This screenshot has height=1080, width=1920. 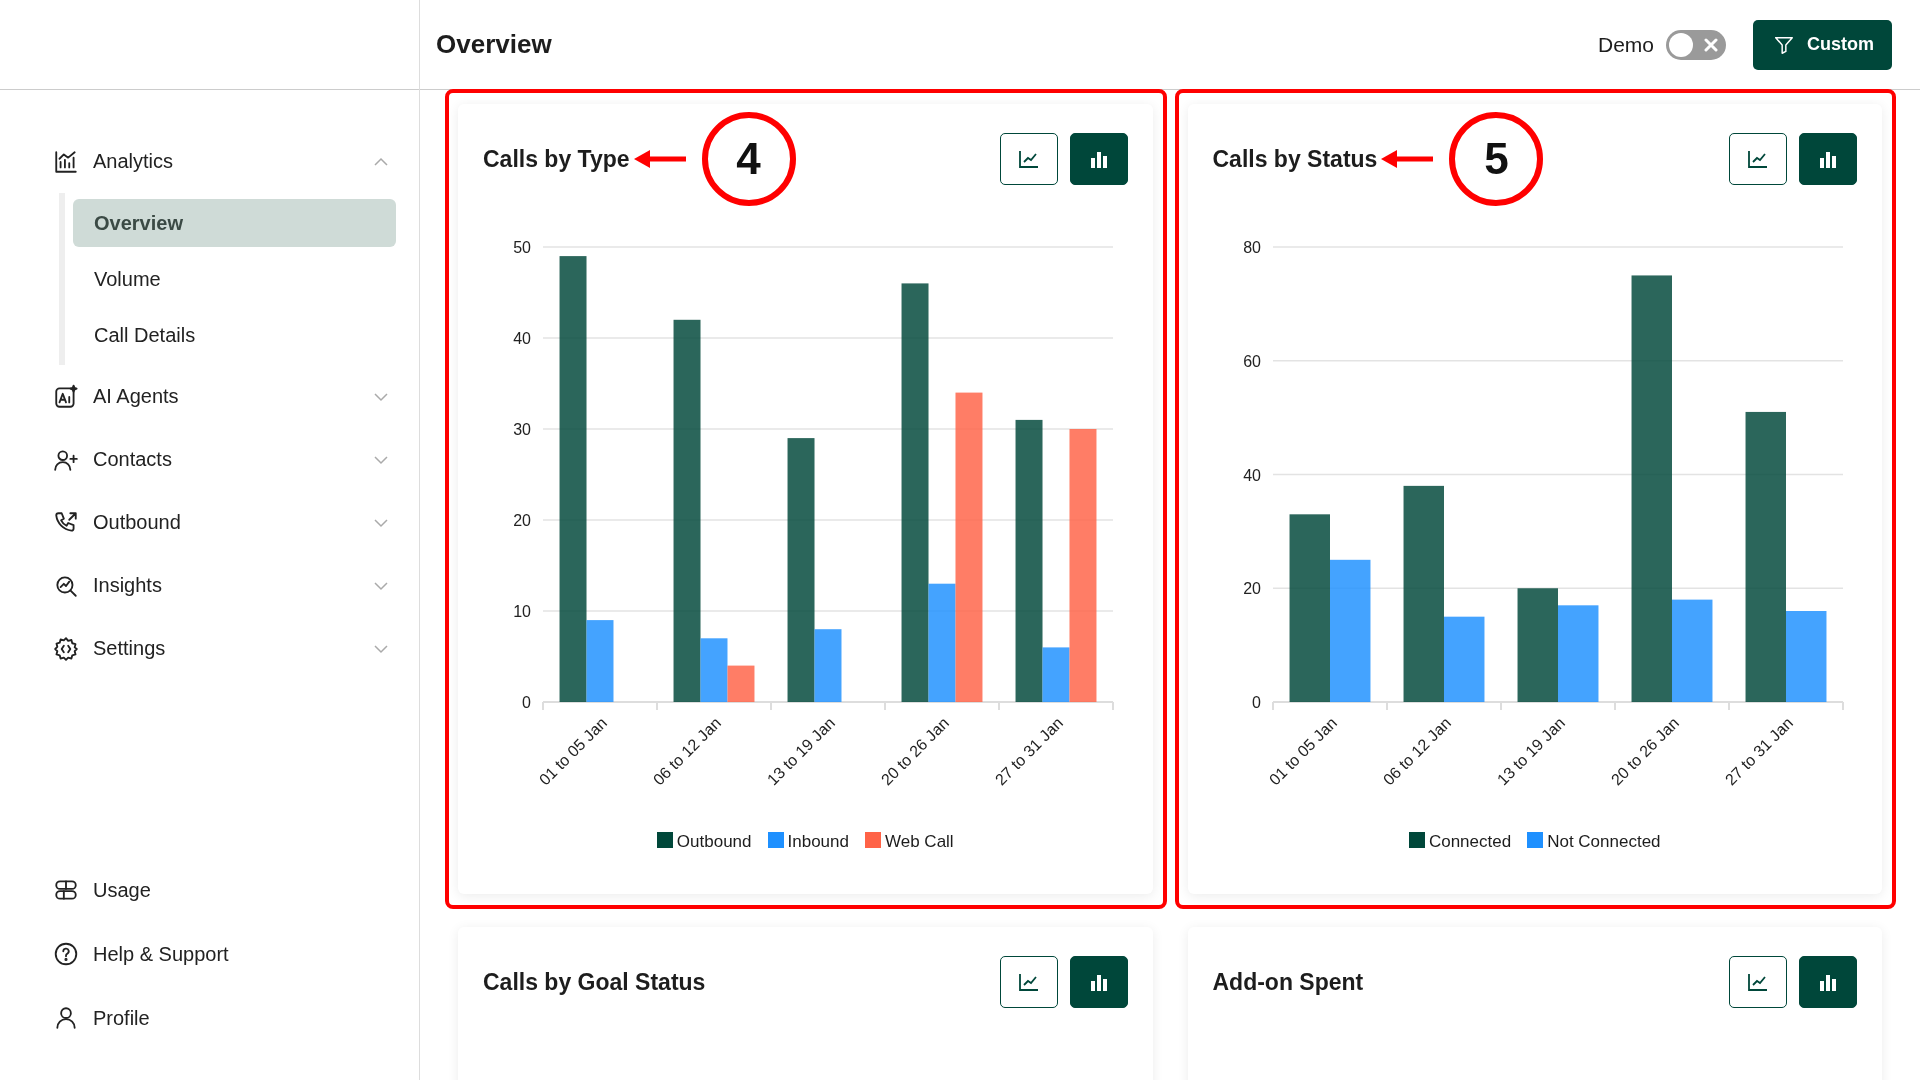 I want to click on nav-item: Help & Support, so click(x=236, y=954).